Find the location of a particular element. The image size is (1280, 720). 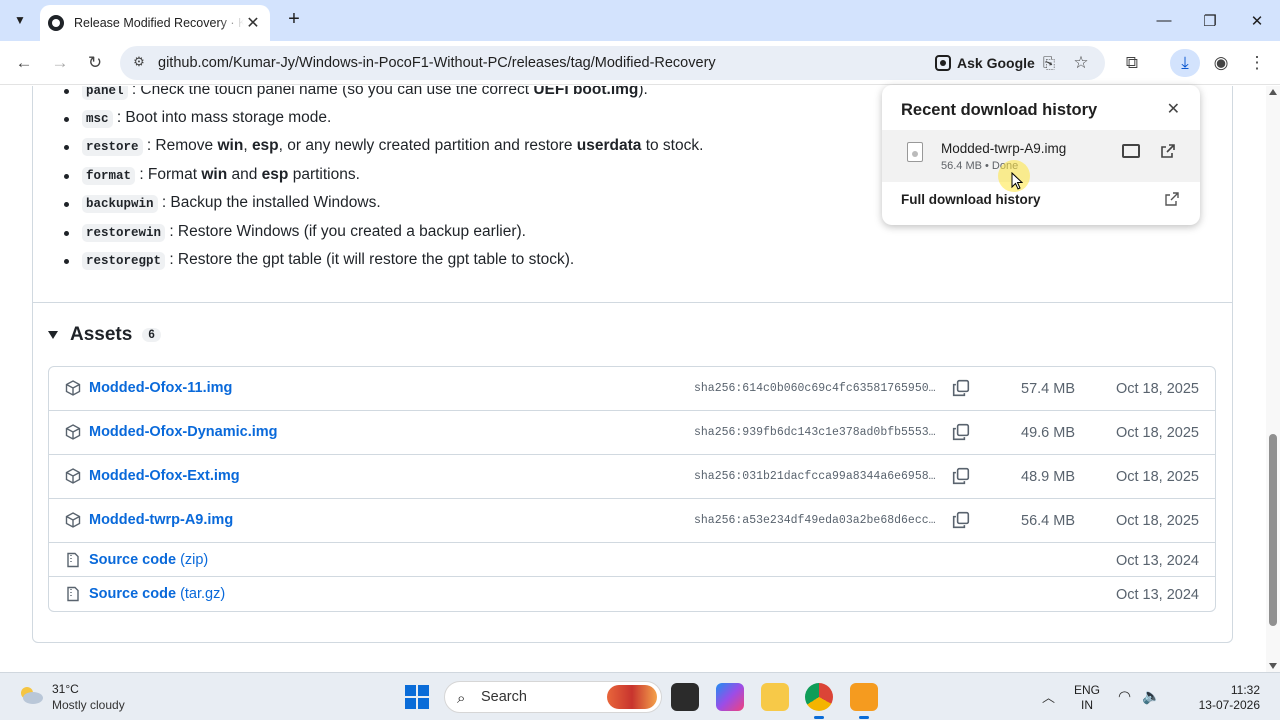

minimize-icon: — is located at coordinates (1164, 20).